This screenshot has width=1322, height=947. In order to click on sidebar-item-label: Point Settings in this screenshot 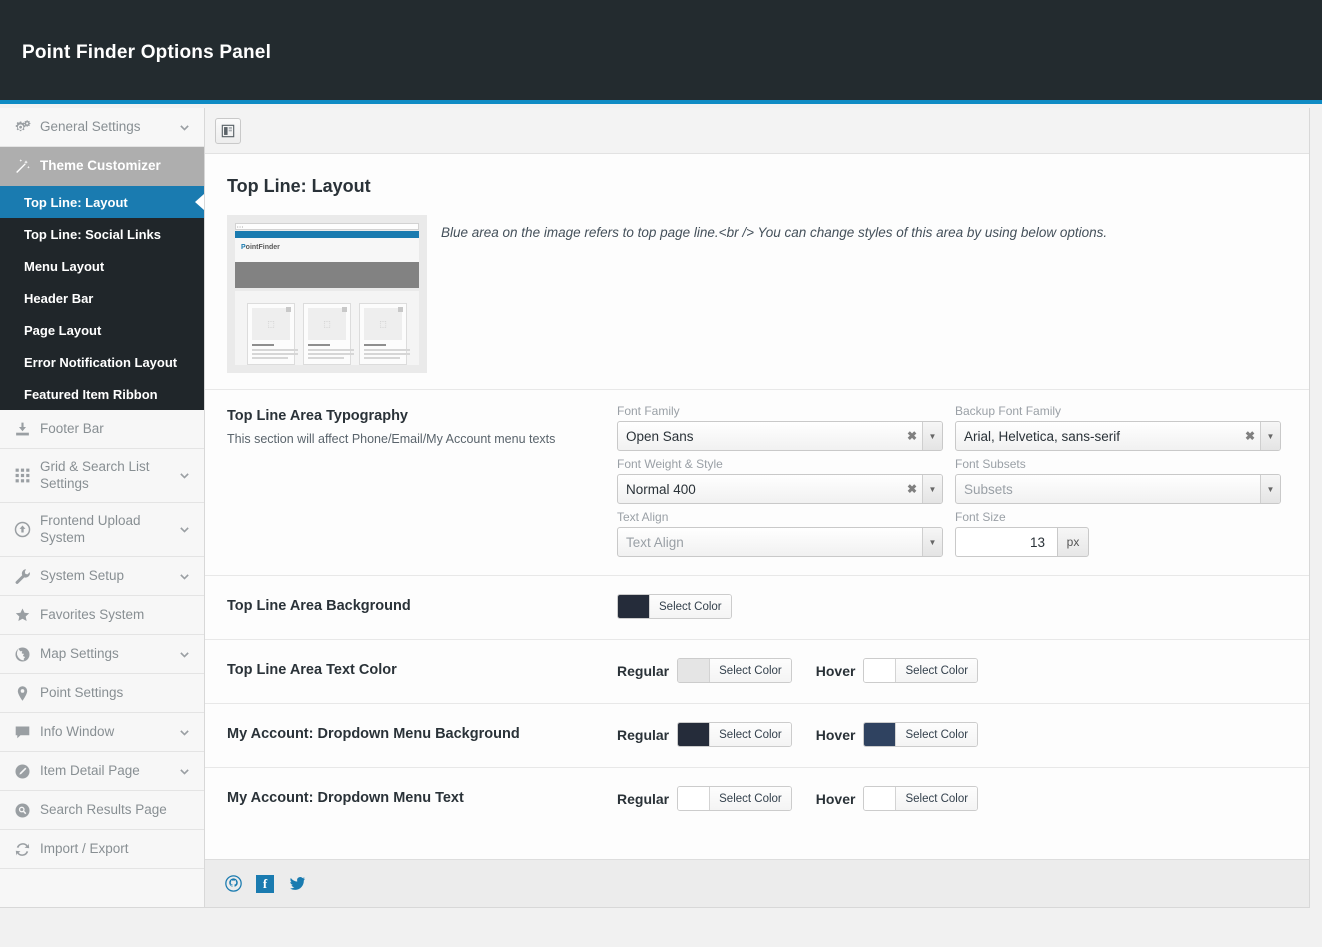, I will do `click(82, 692)`.